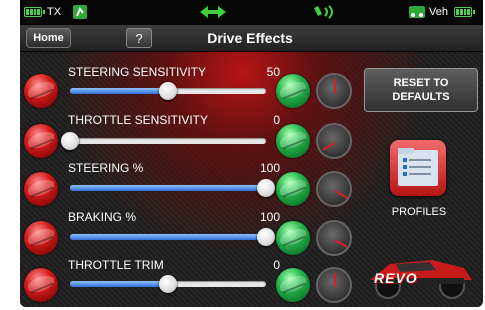  Describe the element at coordinates (419, 212) in the screenshot. I see `profiles-label: PROFILES` at that location.